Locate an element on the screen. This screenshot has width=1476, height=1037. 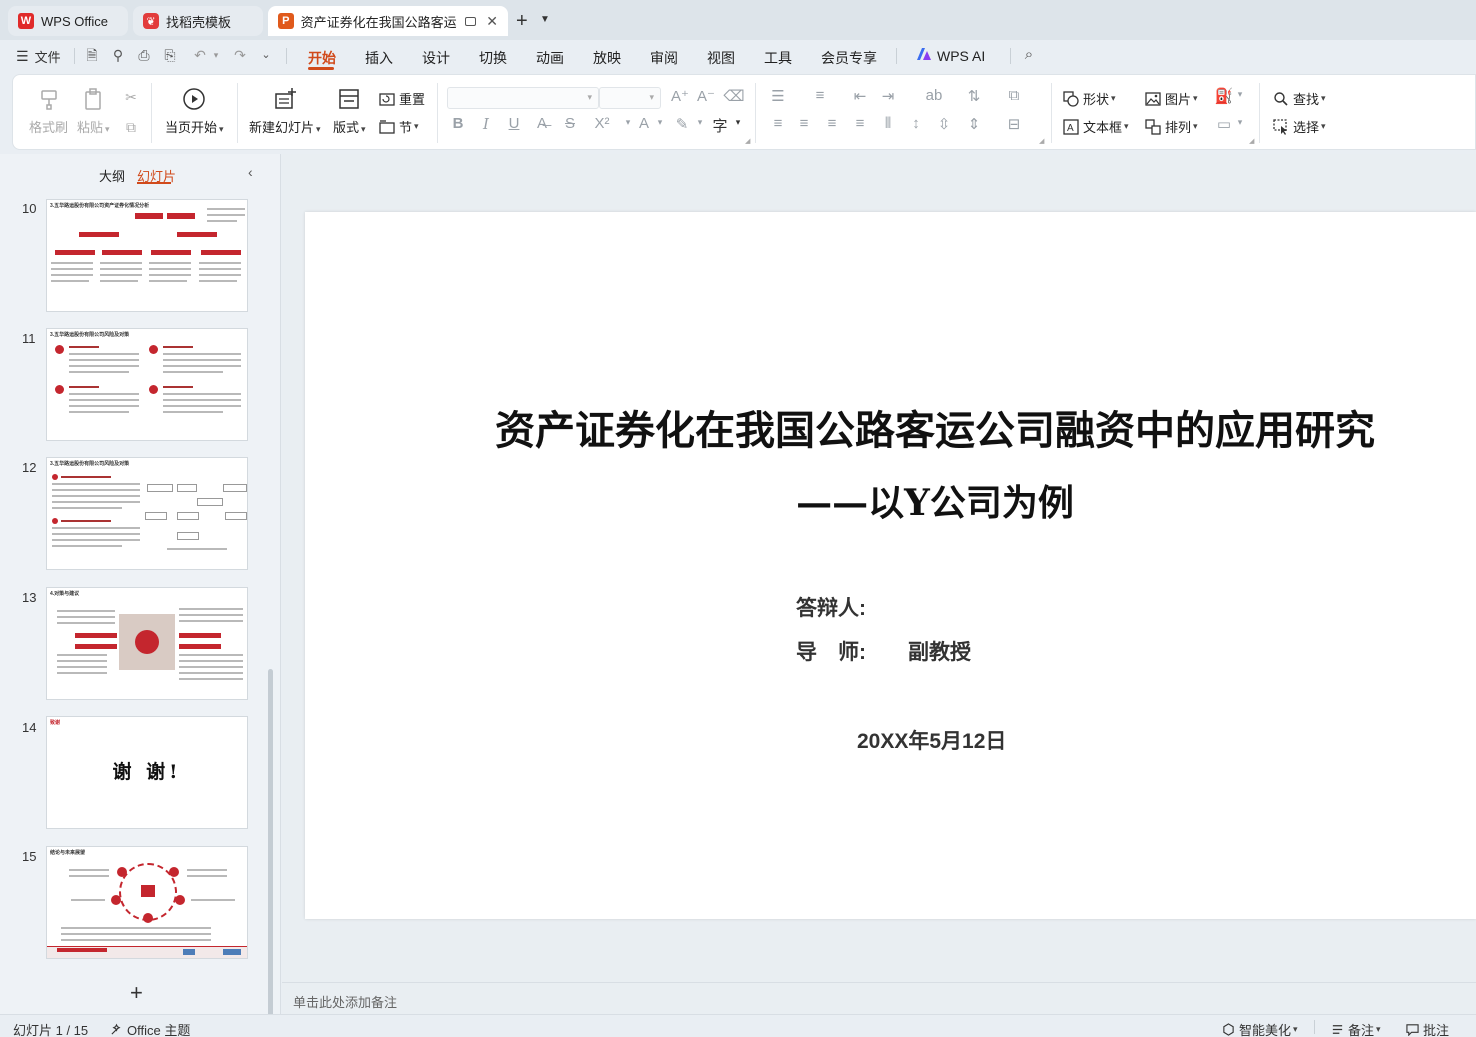
paragraph-spacing-icon: ⇳ is located at coordinates (944, 124).